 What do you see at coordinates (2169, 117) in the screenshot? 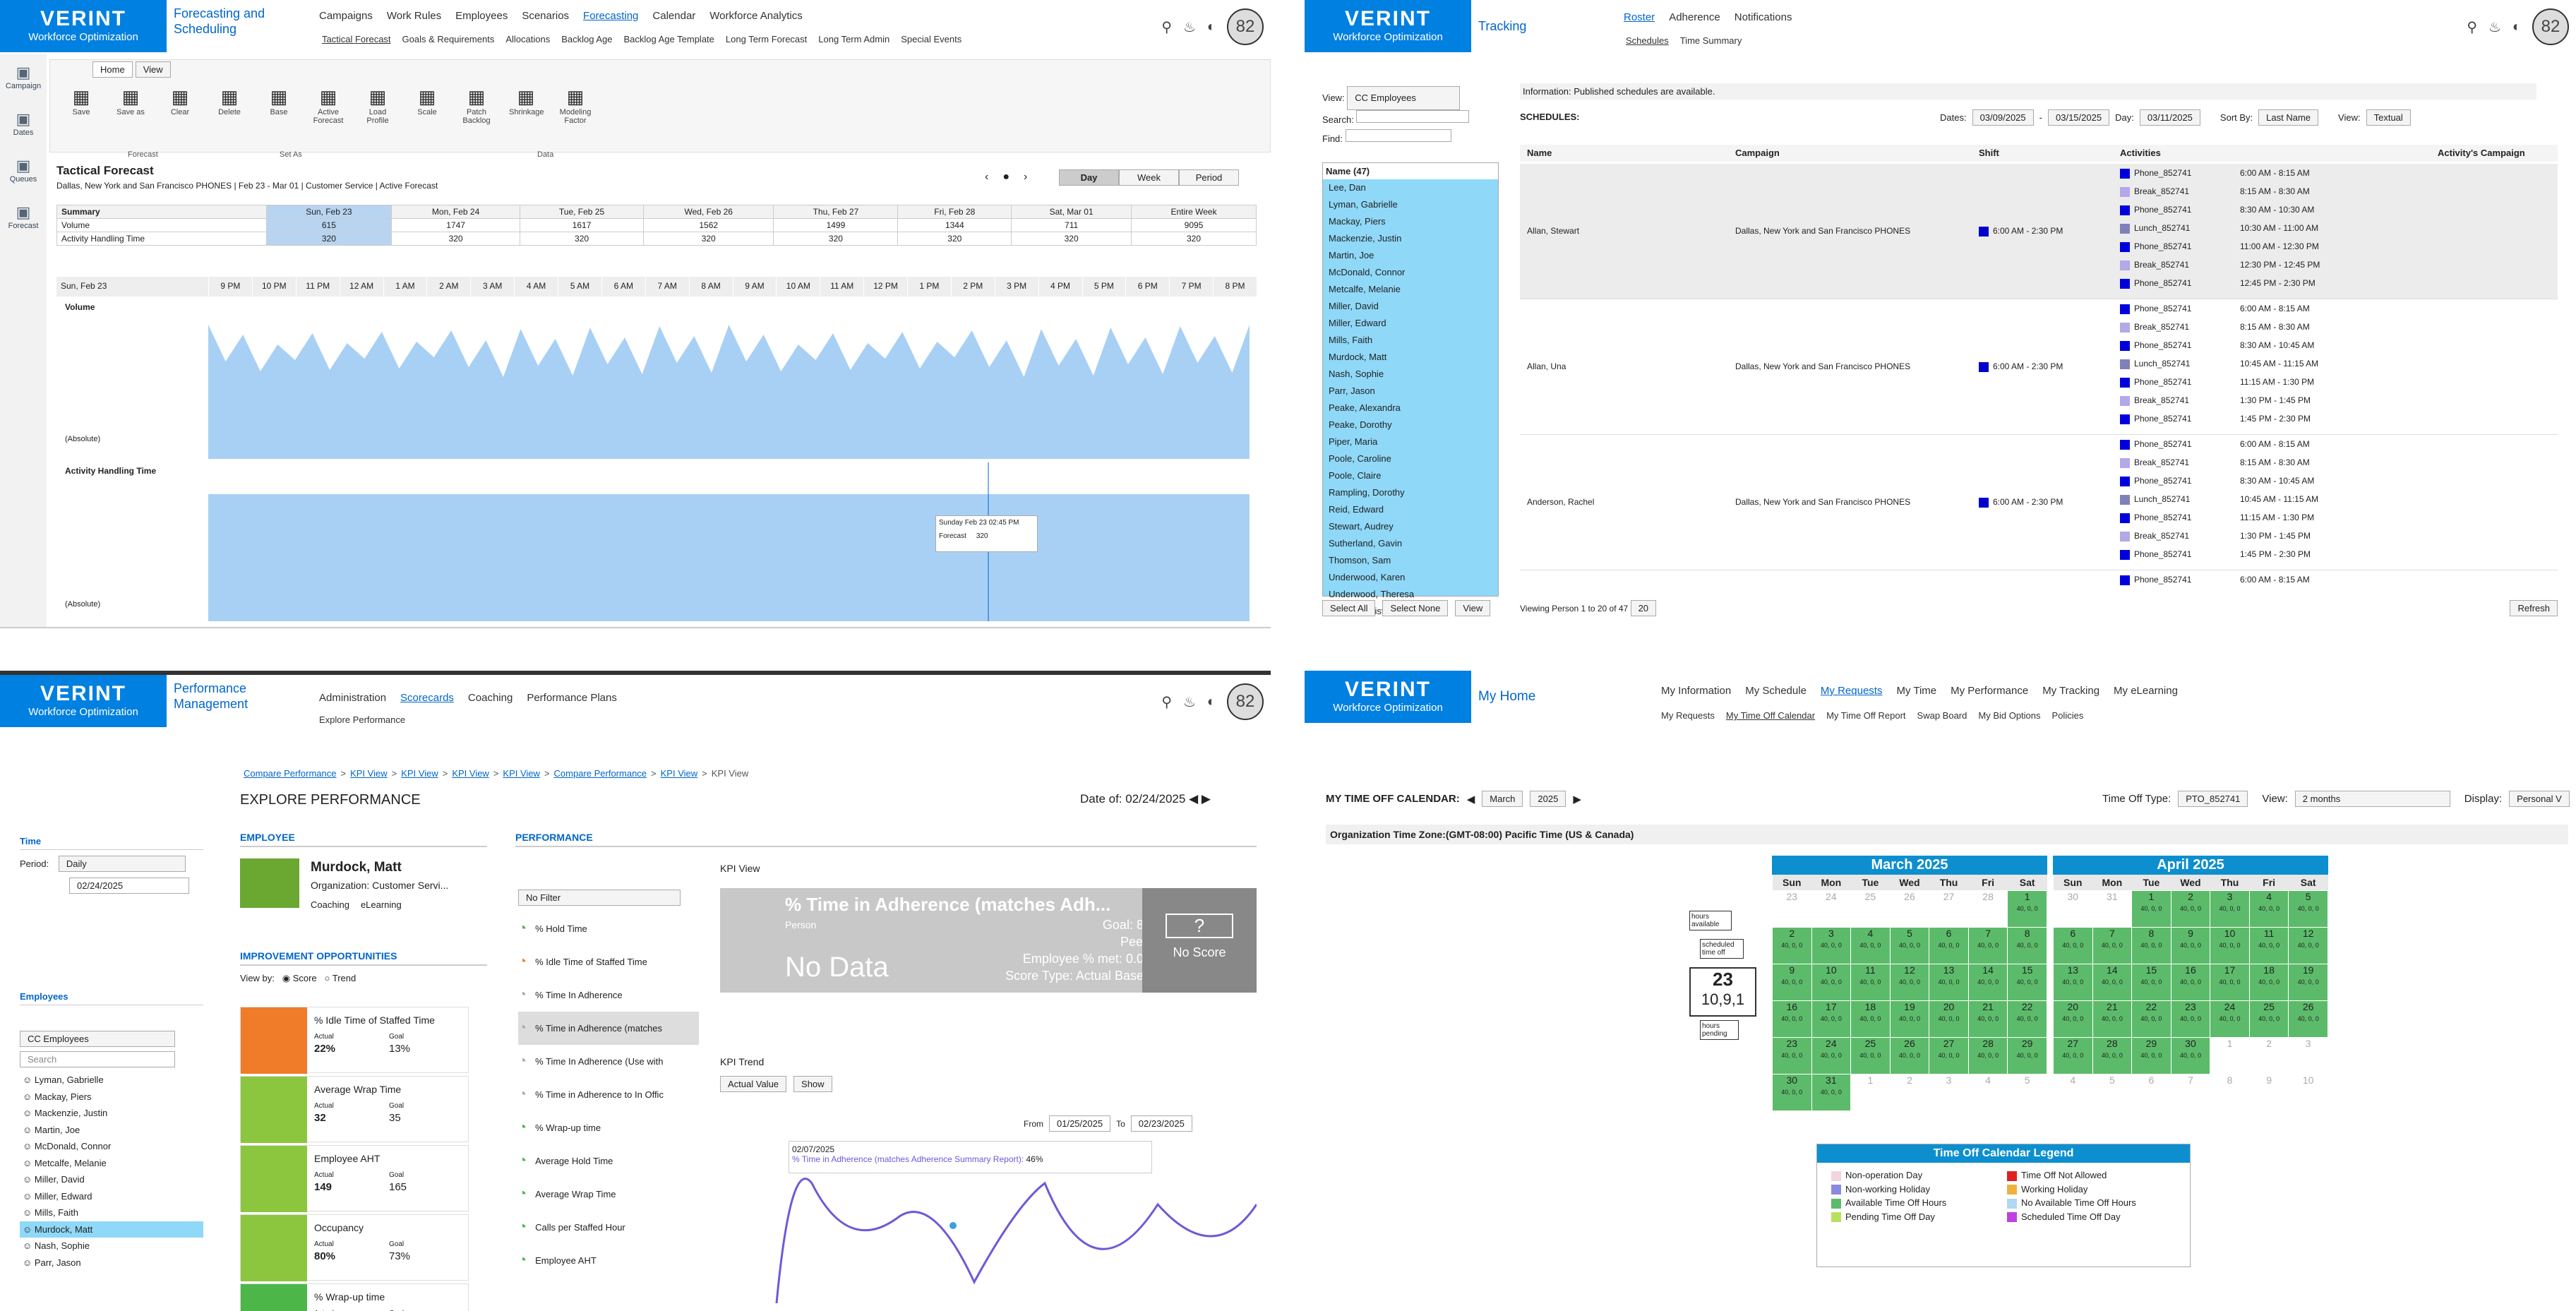
I see `day-select: 03/11/2025` at bounding box center [2169, 117].